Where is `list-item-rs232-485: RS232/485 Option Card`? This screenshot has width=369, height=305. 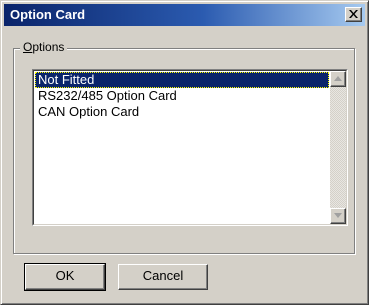 list-item-rs232-485: RS232/485 Option Card is located at coordinates (182, 96).